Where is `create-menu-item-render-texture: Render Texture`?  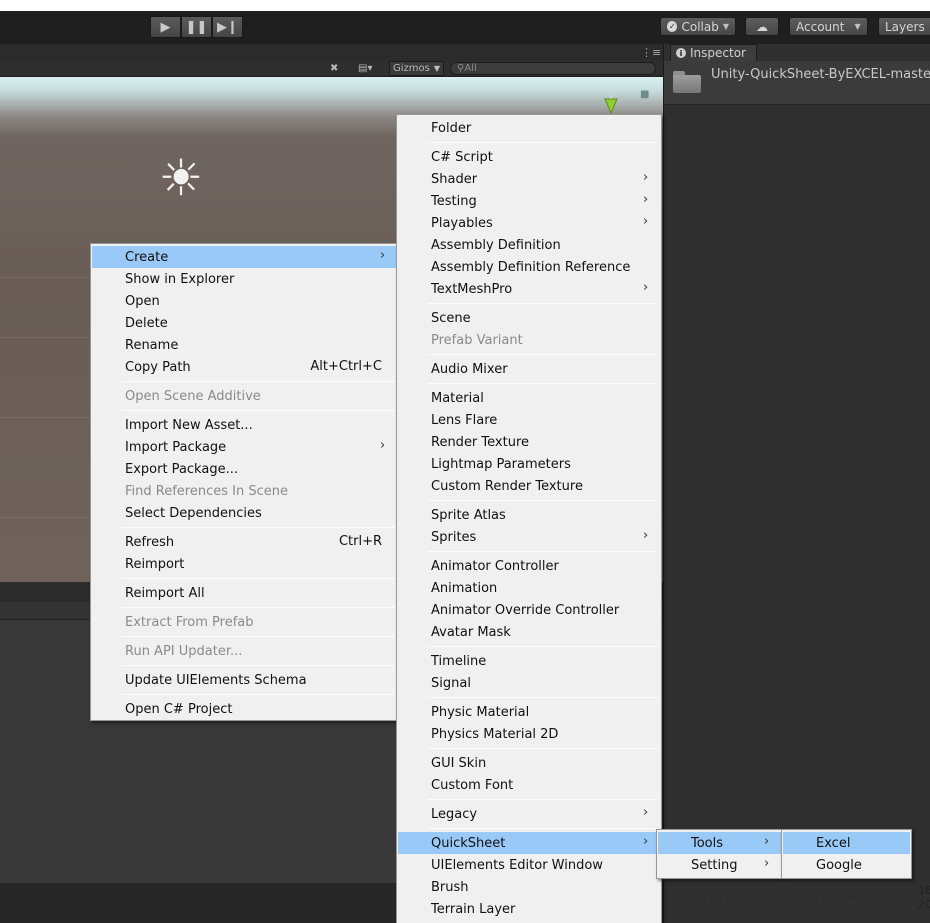
create-menu-item-render-texture: Render Texture is located at coordinates (529, 442).